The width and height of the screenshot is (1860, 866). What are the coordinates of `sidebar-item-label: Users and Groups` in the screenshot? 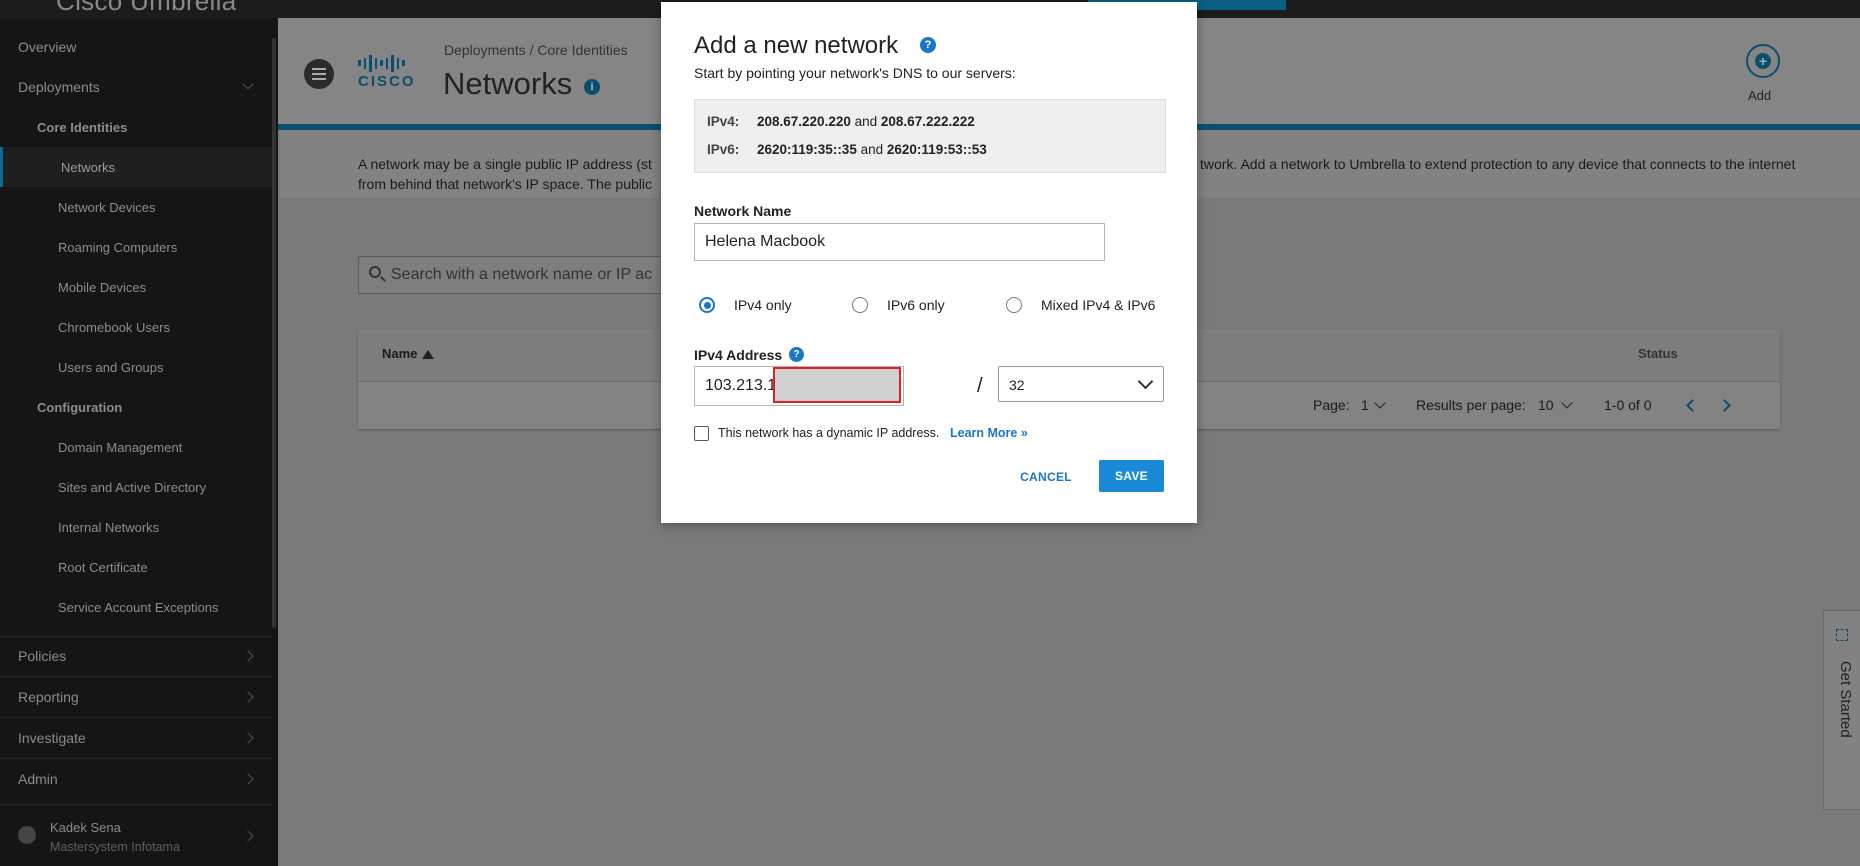 It's located at (111, 367).